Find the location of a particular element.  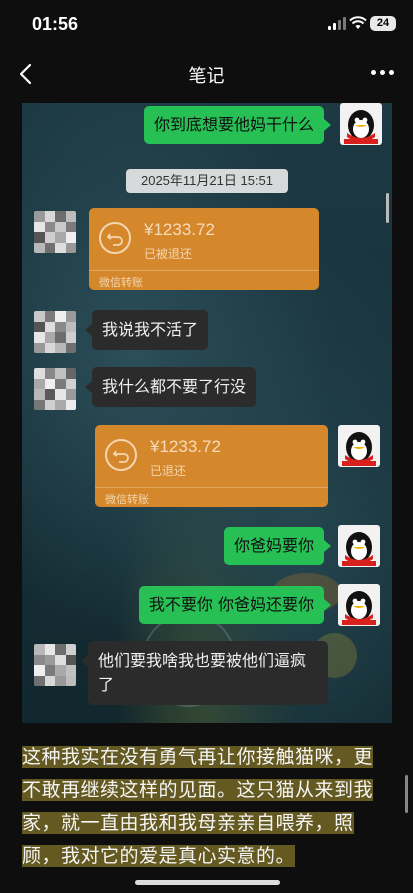

sent-message: 你爸妈要你 is located at coordinates (277, 546).